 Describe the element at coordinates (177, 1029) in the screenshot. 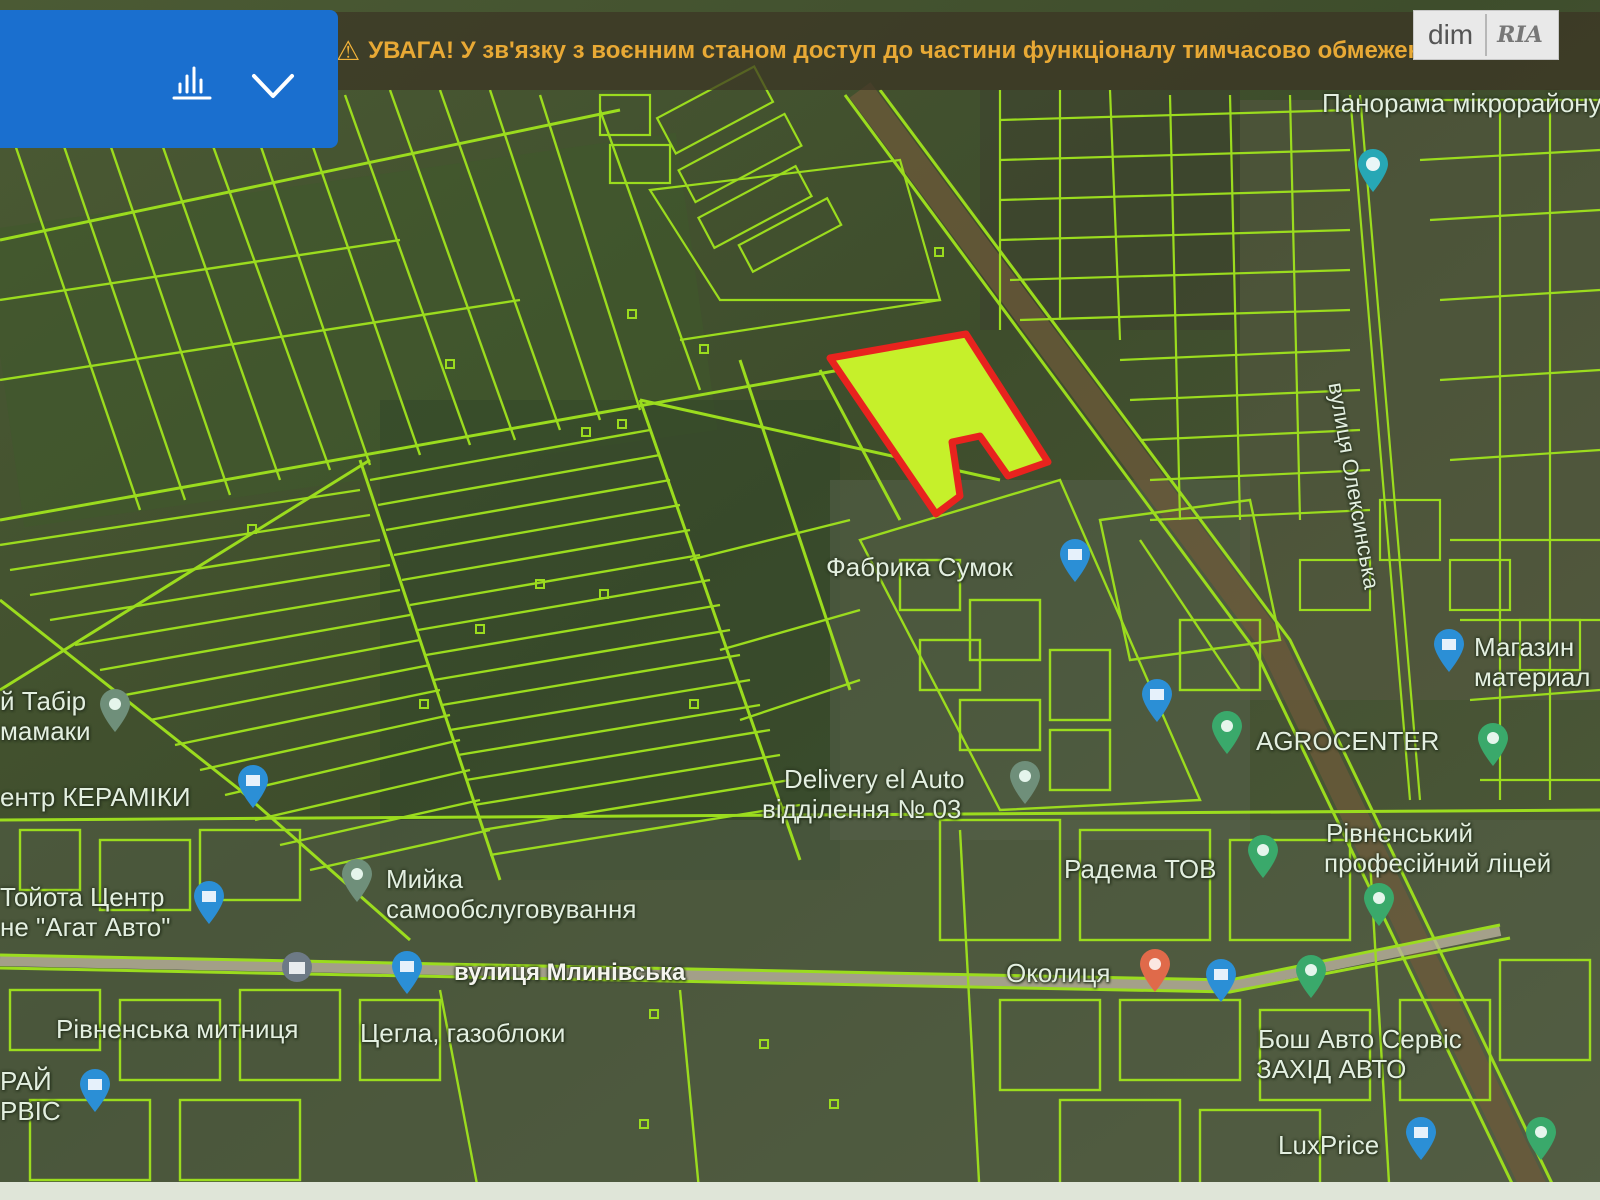

I see `label-mytnytsia: Рівненська митниця` at that location.